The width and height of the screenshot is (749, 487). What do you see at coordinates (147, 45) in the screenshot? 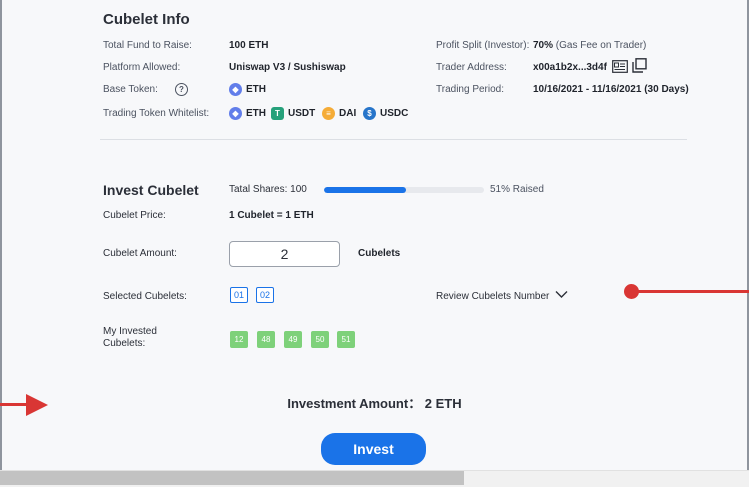
I see `total-fund-label: Total Fund to Raise:` at bounding box center [147, 45].